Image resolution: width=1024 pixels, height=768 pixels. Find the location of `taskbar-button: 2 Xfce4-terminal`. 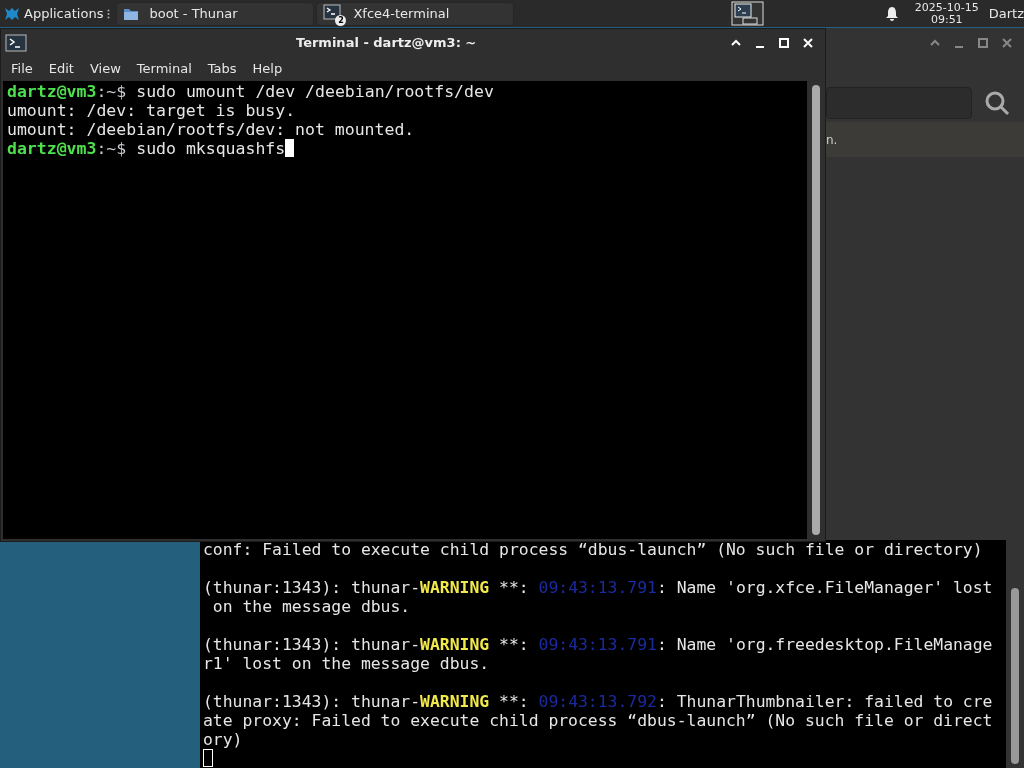

taskbar-button: 2 Xfce4-terminal is located at coordinates (415, 13).